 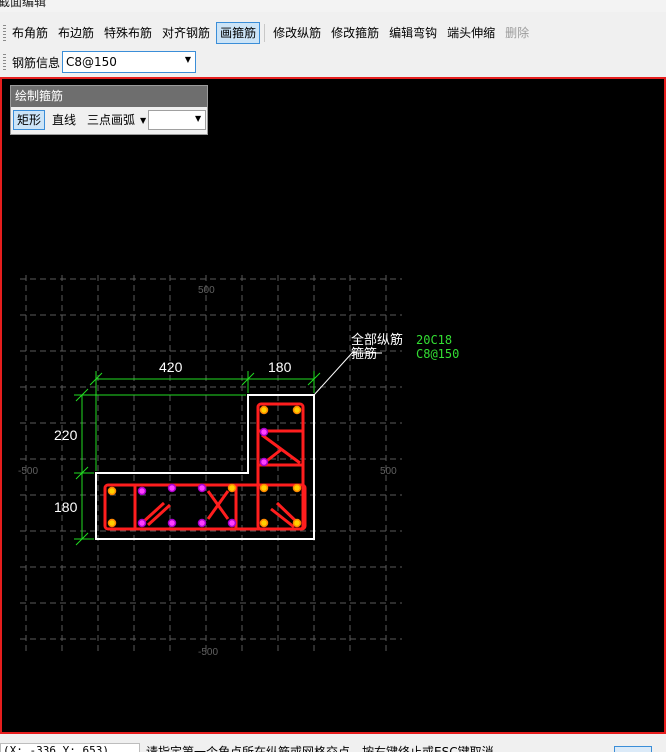 What do you see at coordinates (471, 33) in the screenshot?
I see `end-extend-button: 端头伸缩` at bounding box center [471, 33].